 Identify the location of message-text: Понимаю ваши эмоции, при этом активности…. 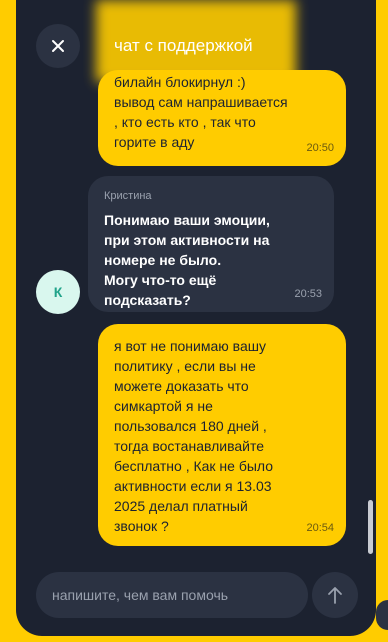
(187, 260).